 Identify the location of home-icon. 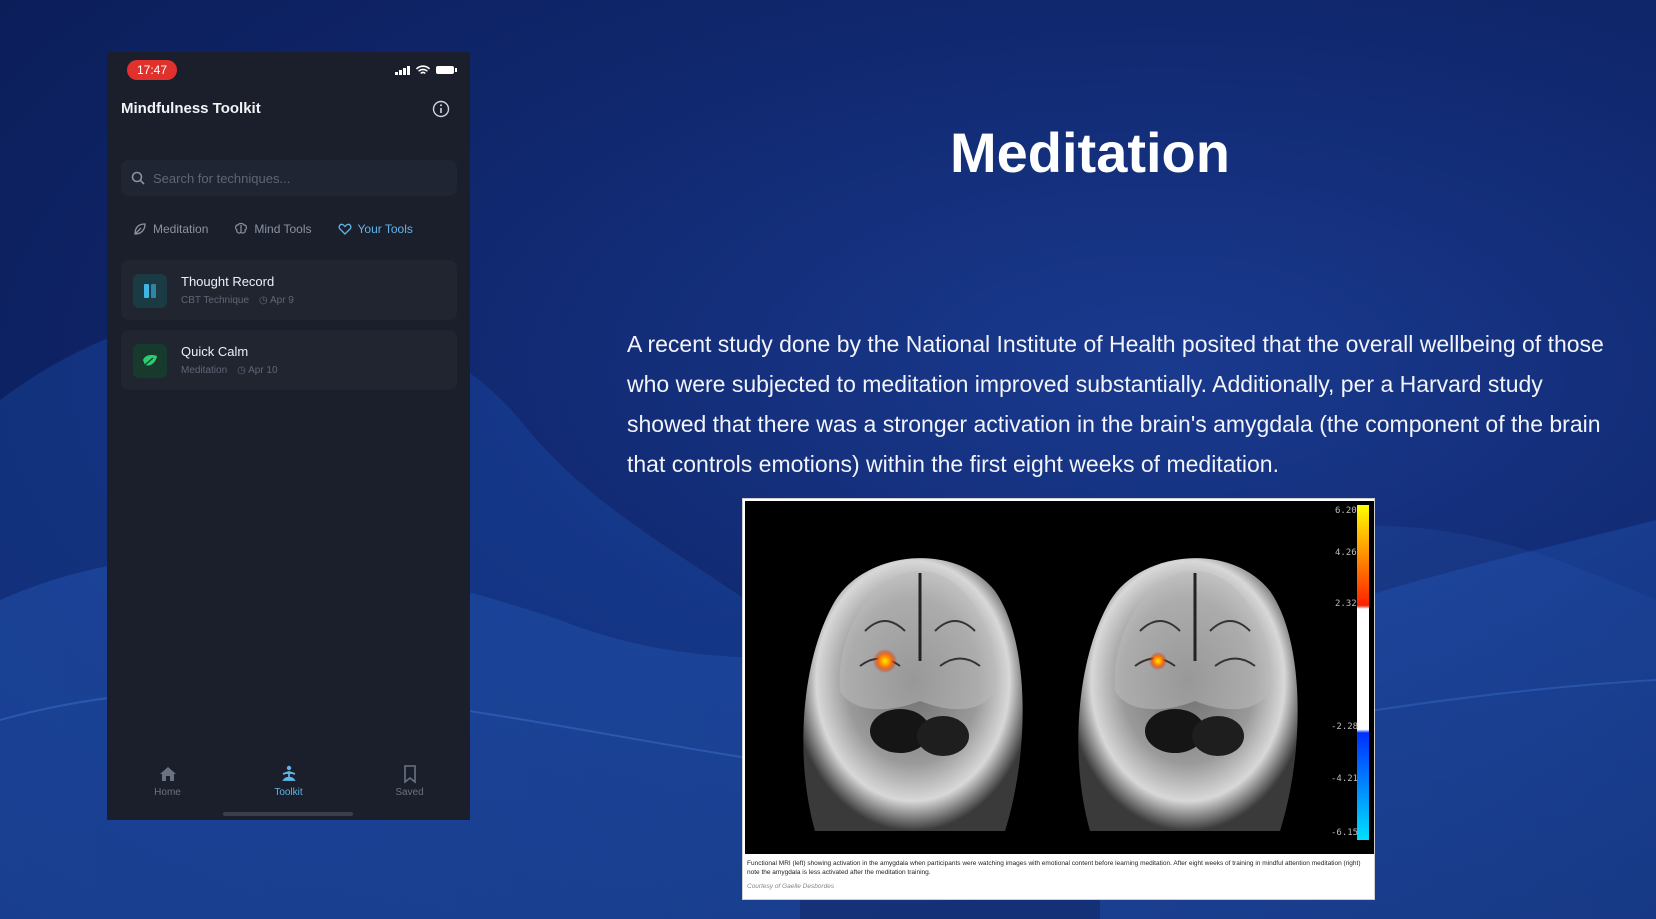
(167, 774).